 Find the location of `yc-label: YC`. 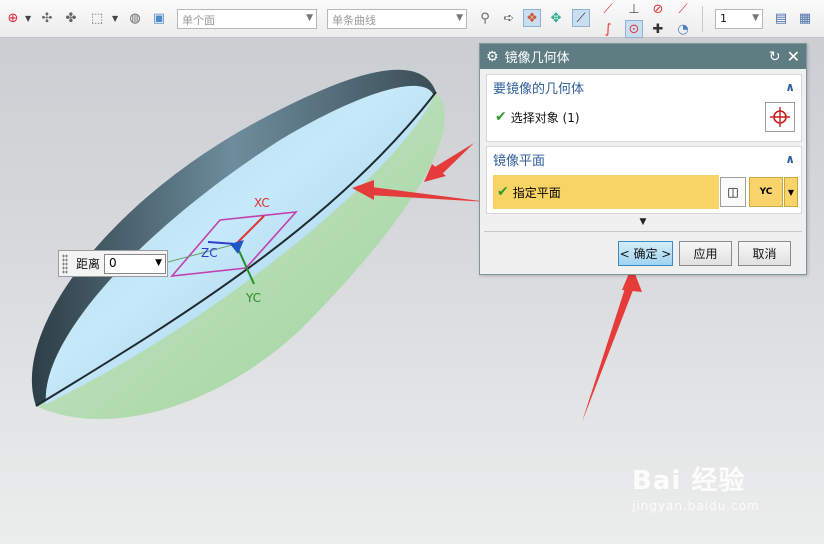

yc-label: YC is located at coordinates (253, 298).